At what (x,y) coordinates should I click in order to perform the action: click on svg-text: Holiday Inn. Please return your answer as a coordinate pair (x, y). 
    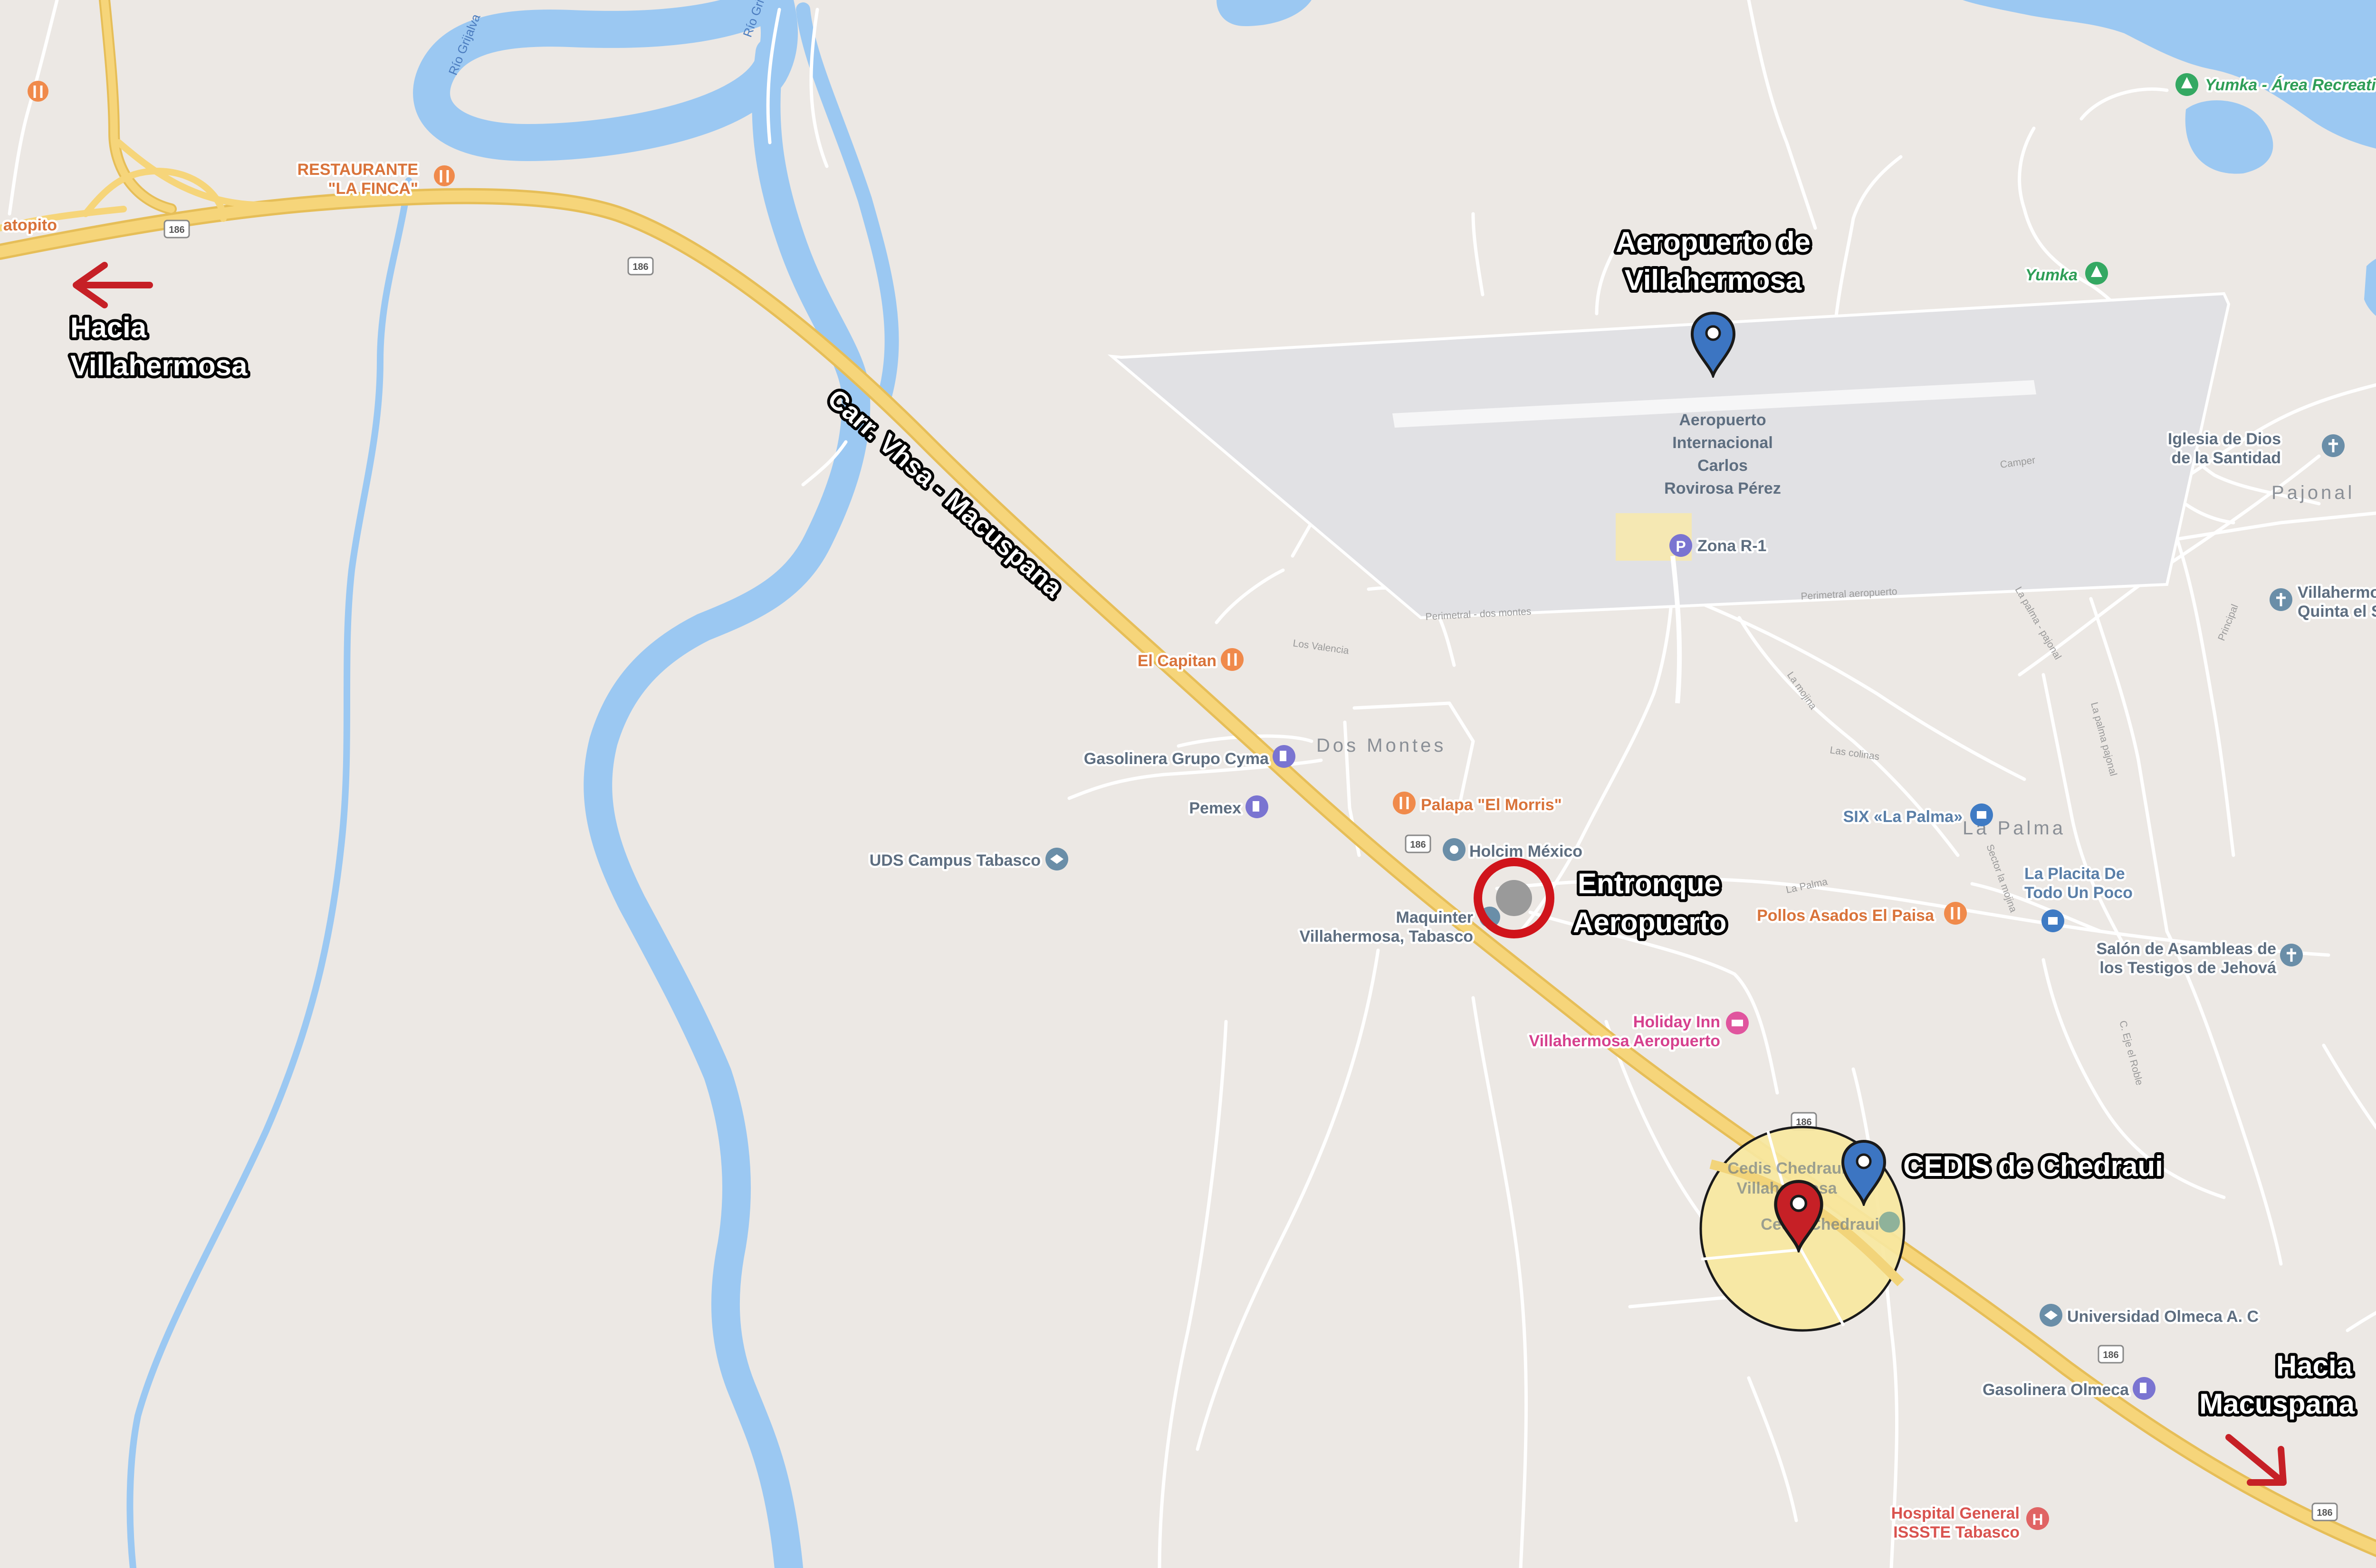
    Looking at the image, I should click on (1676, 1022).